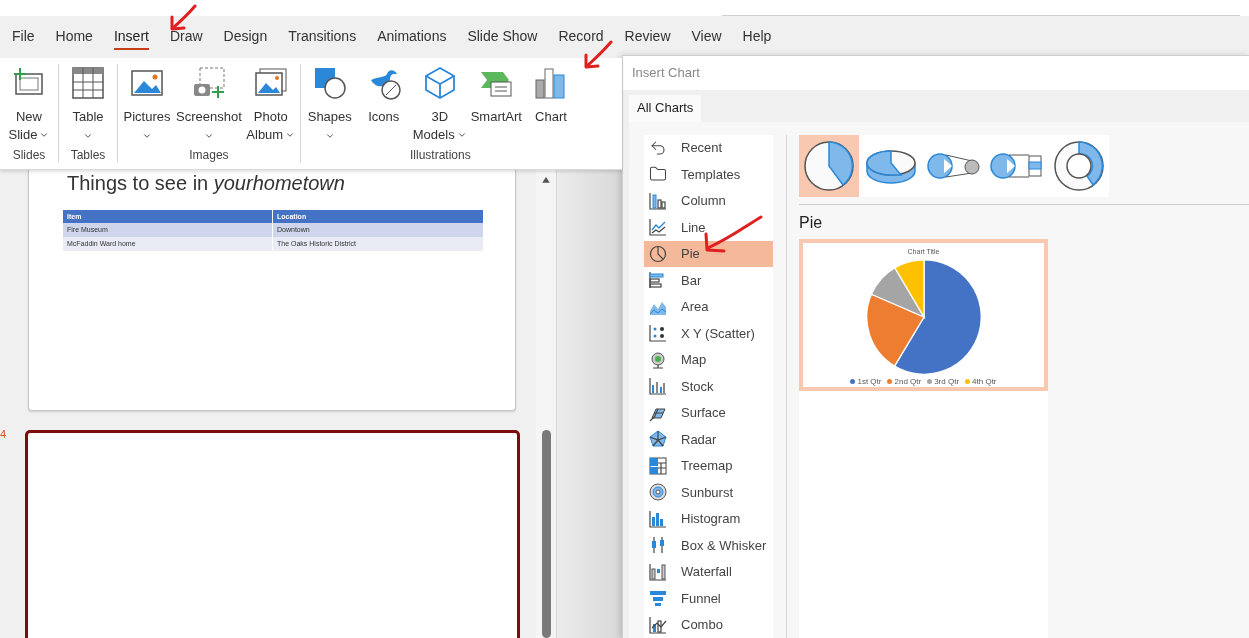 Image resolution: width=1249 pixels, height=638 pixels. What do you see at coordinates (29, 155) in the screenshot?
I see `group-label: Slides` at bounding box center [29, 155].